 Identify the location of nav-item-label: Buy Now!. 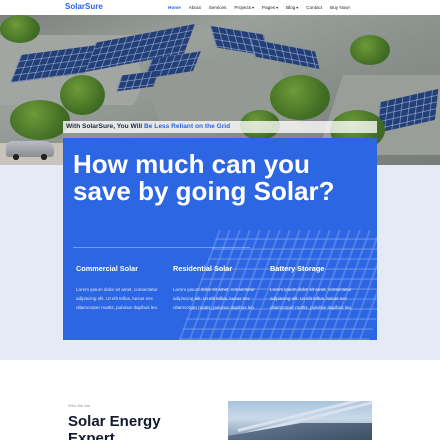
(340, 7).